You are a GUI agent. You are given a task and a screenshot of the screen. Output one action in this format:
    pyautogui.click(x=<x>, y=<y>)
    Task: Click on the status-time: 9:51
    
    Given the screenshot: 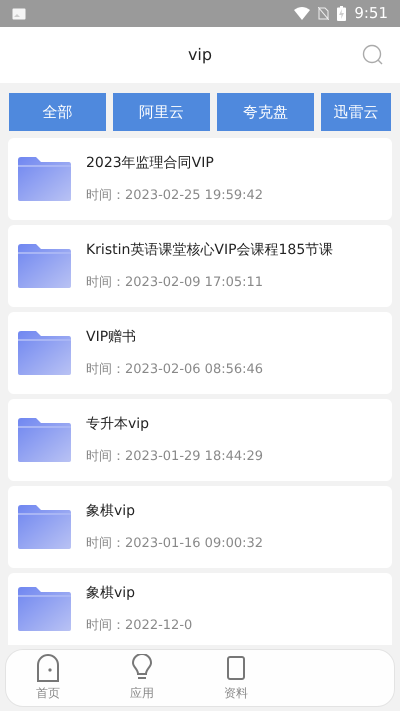 What is the action you would take?
    pyautogui.click(x=371, y=13)
    